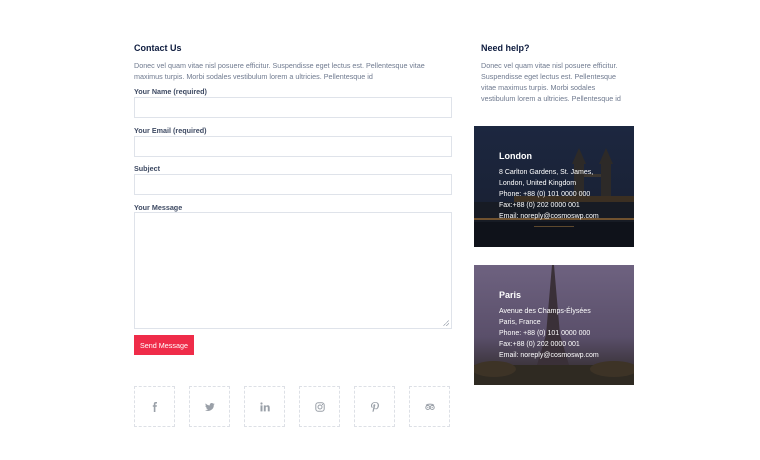 Image resolution: width=760 pixels, height=460 pixels. What do you see at coordinates (538, 183) in the screenshot?
I see `office-address-2: London, United Kingdom` at bounding box center [538, 183].